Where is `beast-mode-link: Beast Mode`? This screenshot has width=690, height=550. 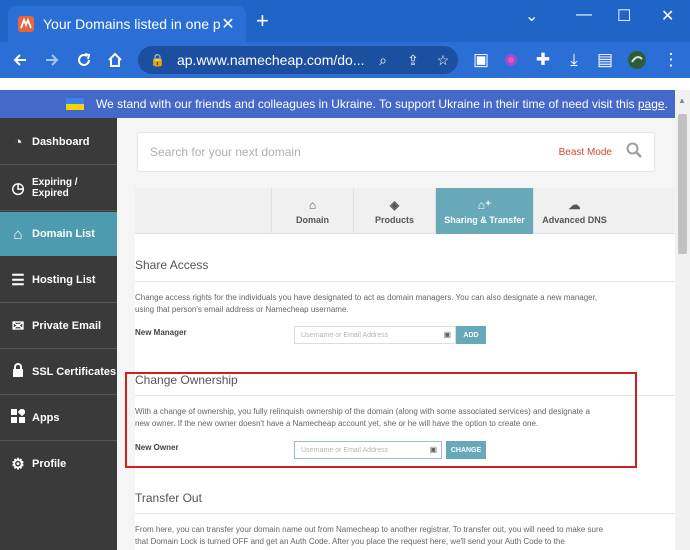
beast-mode-link: Beast Mode is located at coordinates (585, 152).